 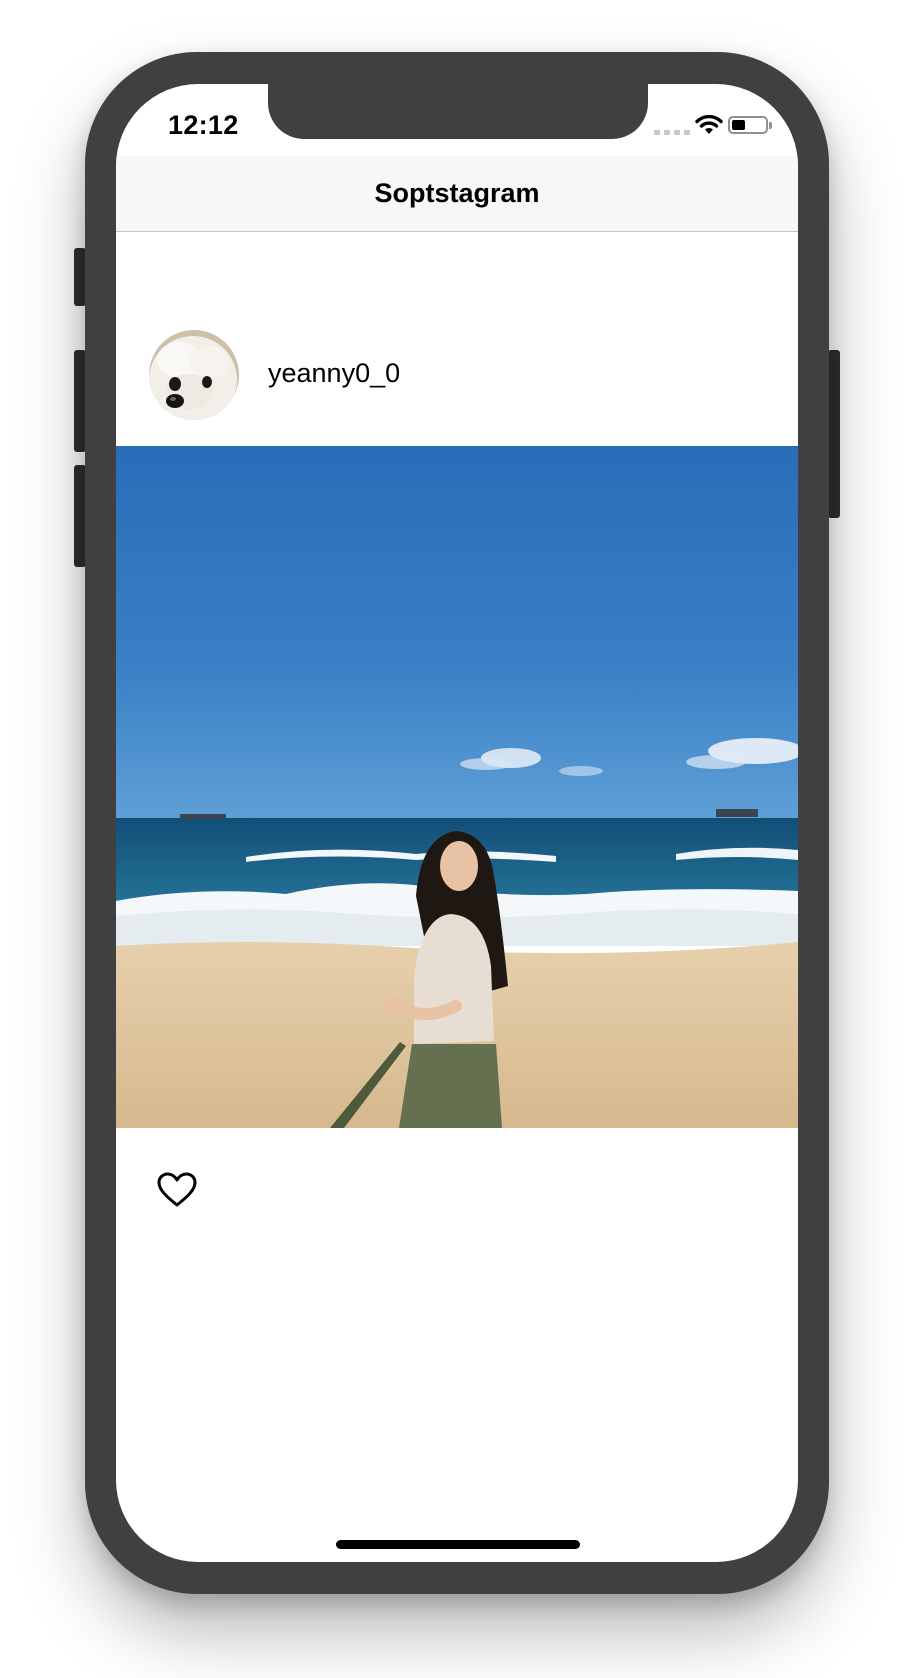 I want to click on status-time: 12:12, so click(x=203, y=125).